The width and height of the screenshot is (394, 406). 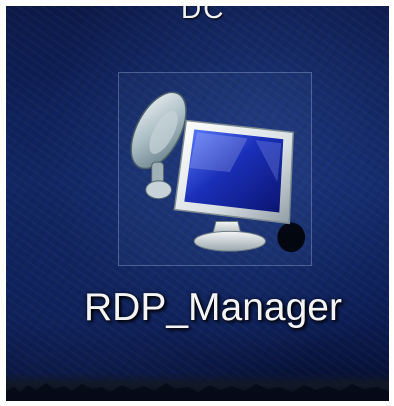 I want to click on monitor-icon, so click(x=233, y=185).